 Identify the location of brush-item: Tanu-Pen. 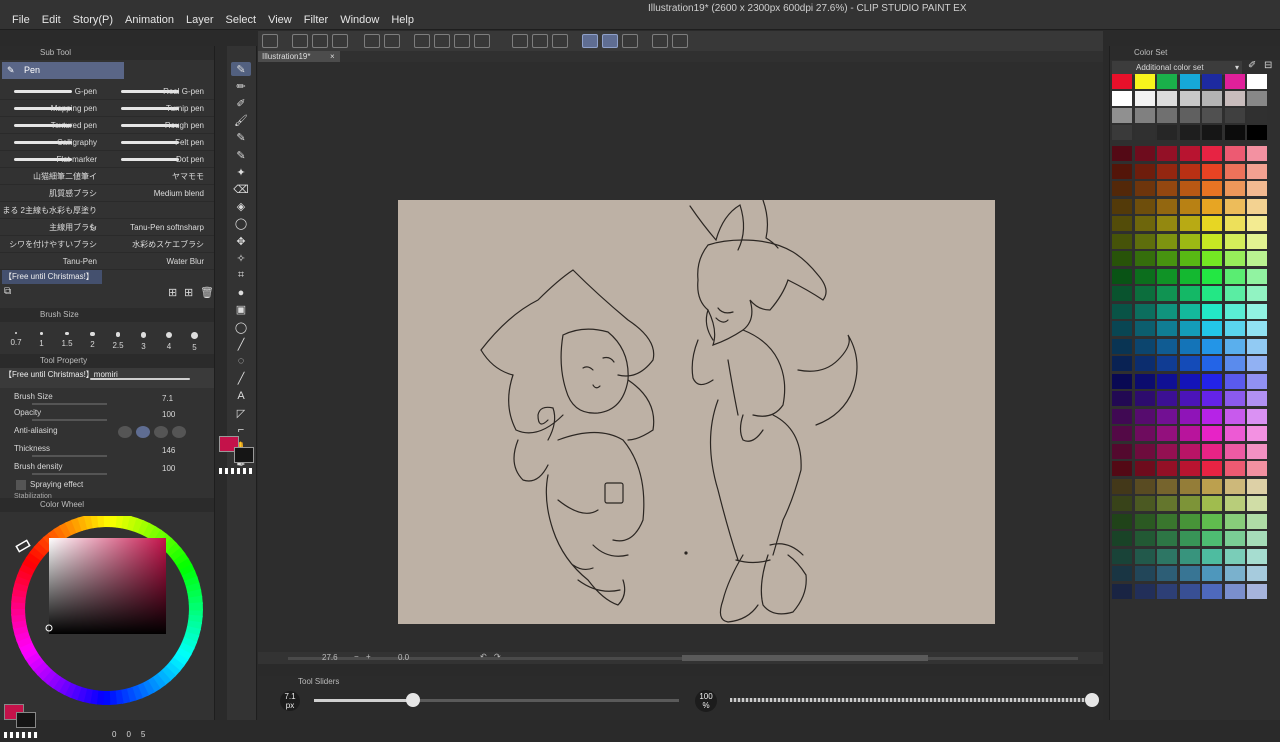
(53, 261).